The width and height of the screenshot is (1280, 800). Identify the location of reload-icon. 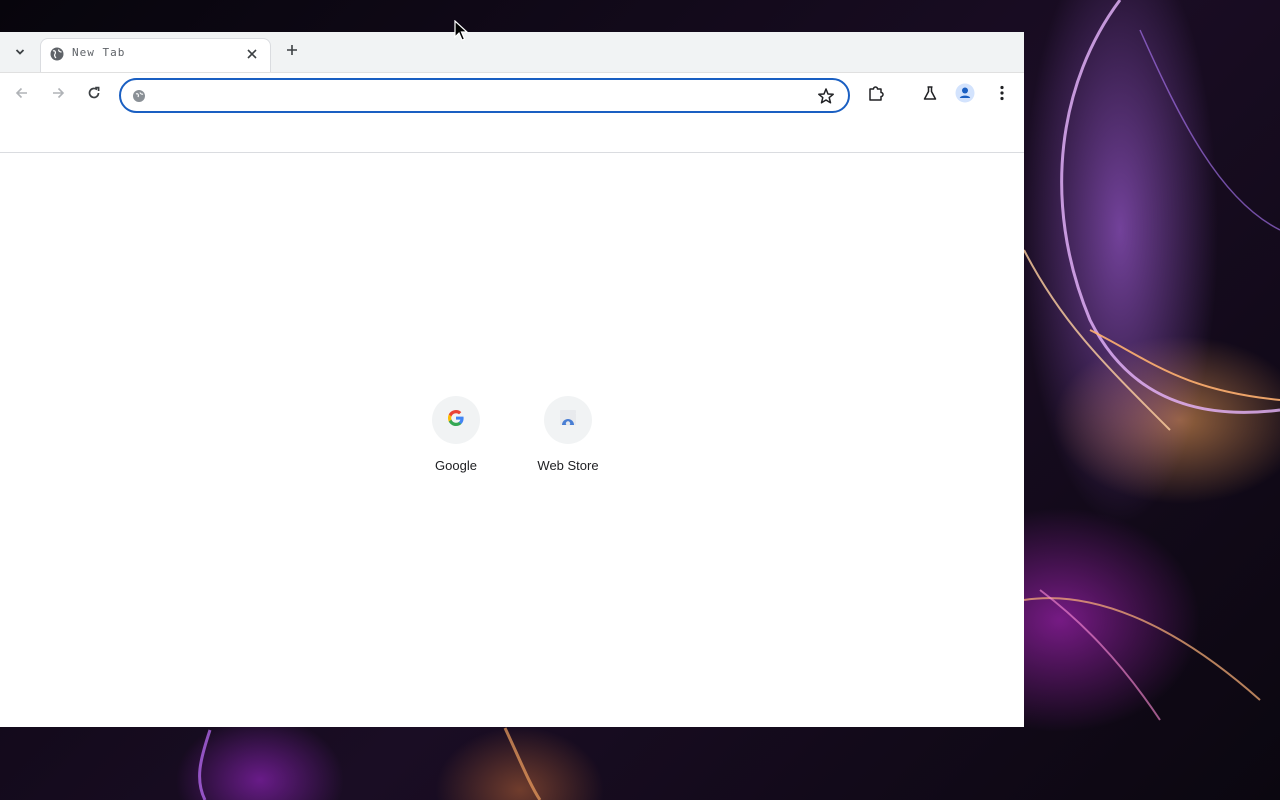
(94, 95).